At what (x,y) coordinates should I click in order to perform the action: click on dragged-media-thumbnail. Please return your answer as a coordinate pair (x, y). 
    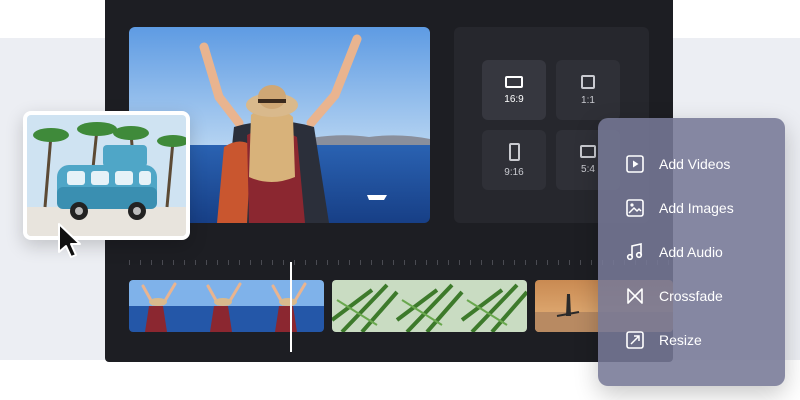
    Looking at the image, I should click on (106, 175).